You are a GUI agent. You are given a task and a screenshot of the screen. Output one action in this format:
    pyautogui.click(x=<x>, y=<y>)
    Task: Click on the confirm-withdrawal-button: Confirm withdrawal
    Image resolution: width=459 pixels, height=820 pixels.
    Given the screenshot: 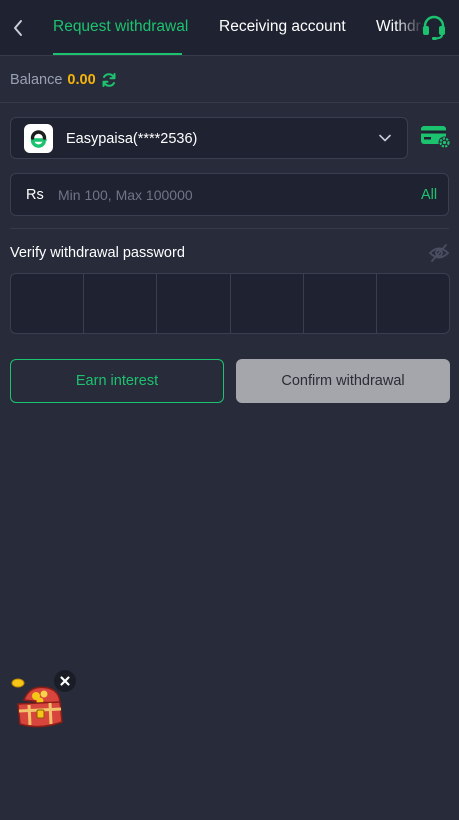 What is the action you would take?
    pyautogui.click(x=343, y=381)
    